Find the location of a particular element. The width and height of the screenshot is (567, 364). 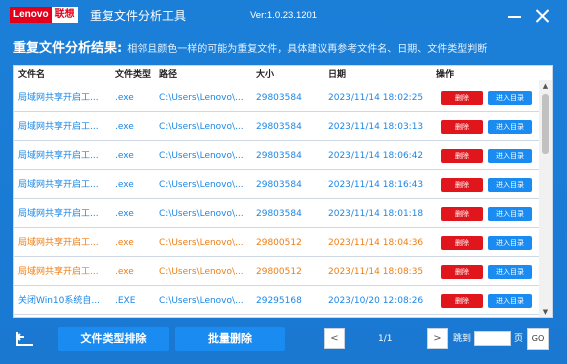

column-header-action: 操作 is located at coordinates (445, 75).